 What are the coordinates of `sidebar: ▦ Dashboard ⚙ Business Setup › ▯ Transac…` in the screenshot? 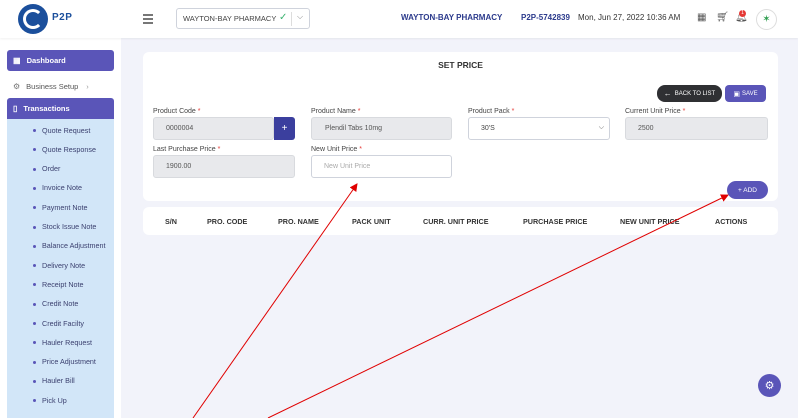 It's located at (60, 228).